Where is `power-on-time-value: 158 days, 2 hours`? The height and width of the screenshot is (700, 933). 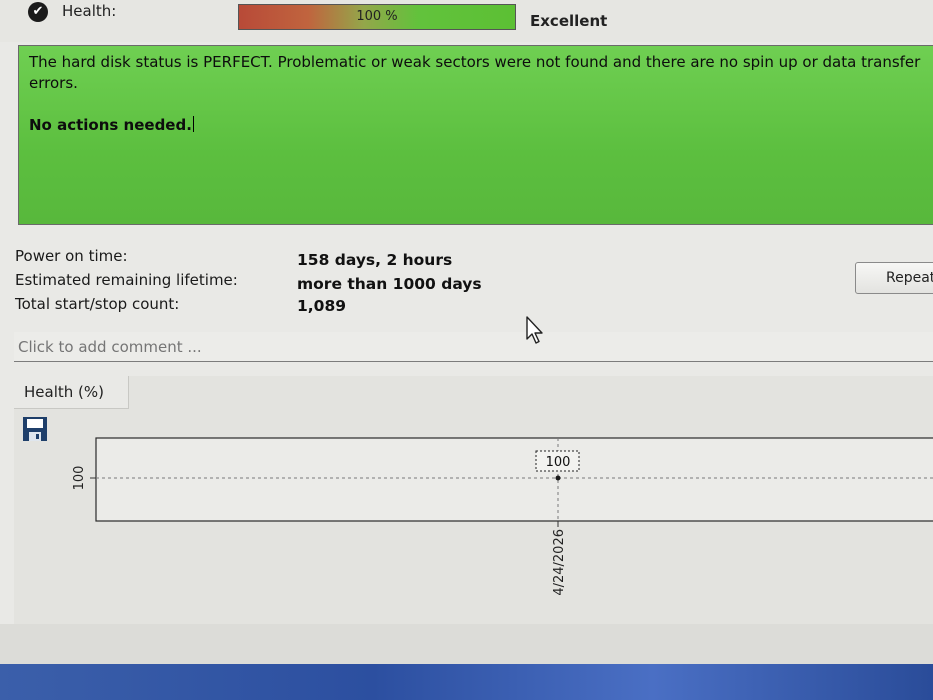 power-on-time-value: 158 days, 2 hours is located at coordinates (375, 260).